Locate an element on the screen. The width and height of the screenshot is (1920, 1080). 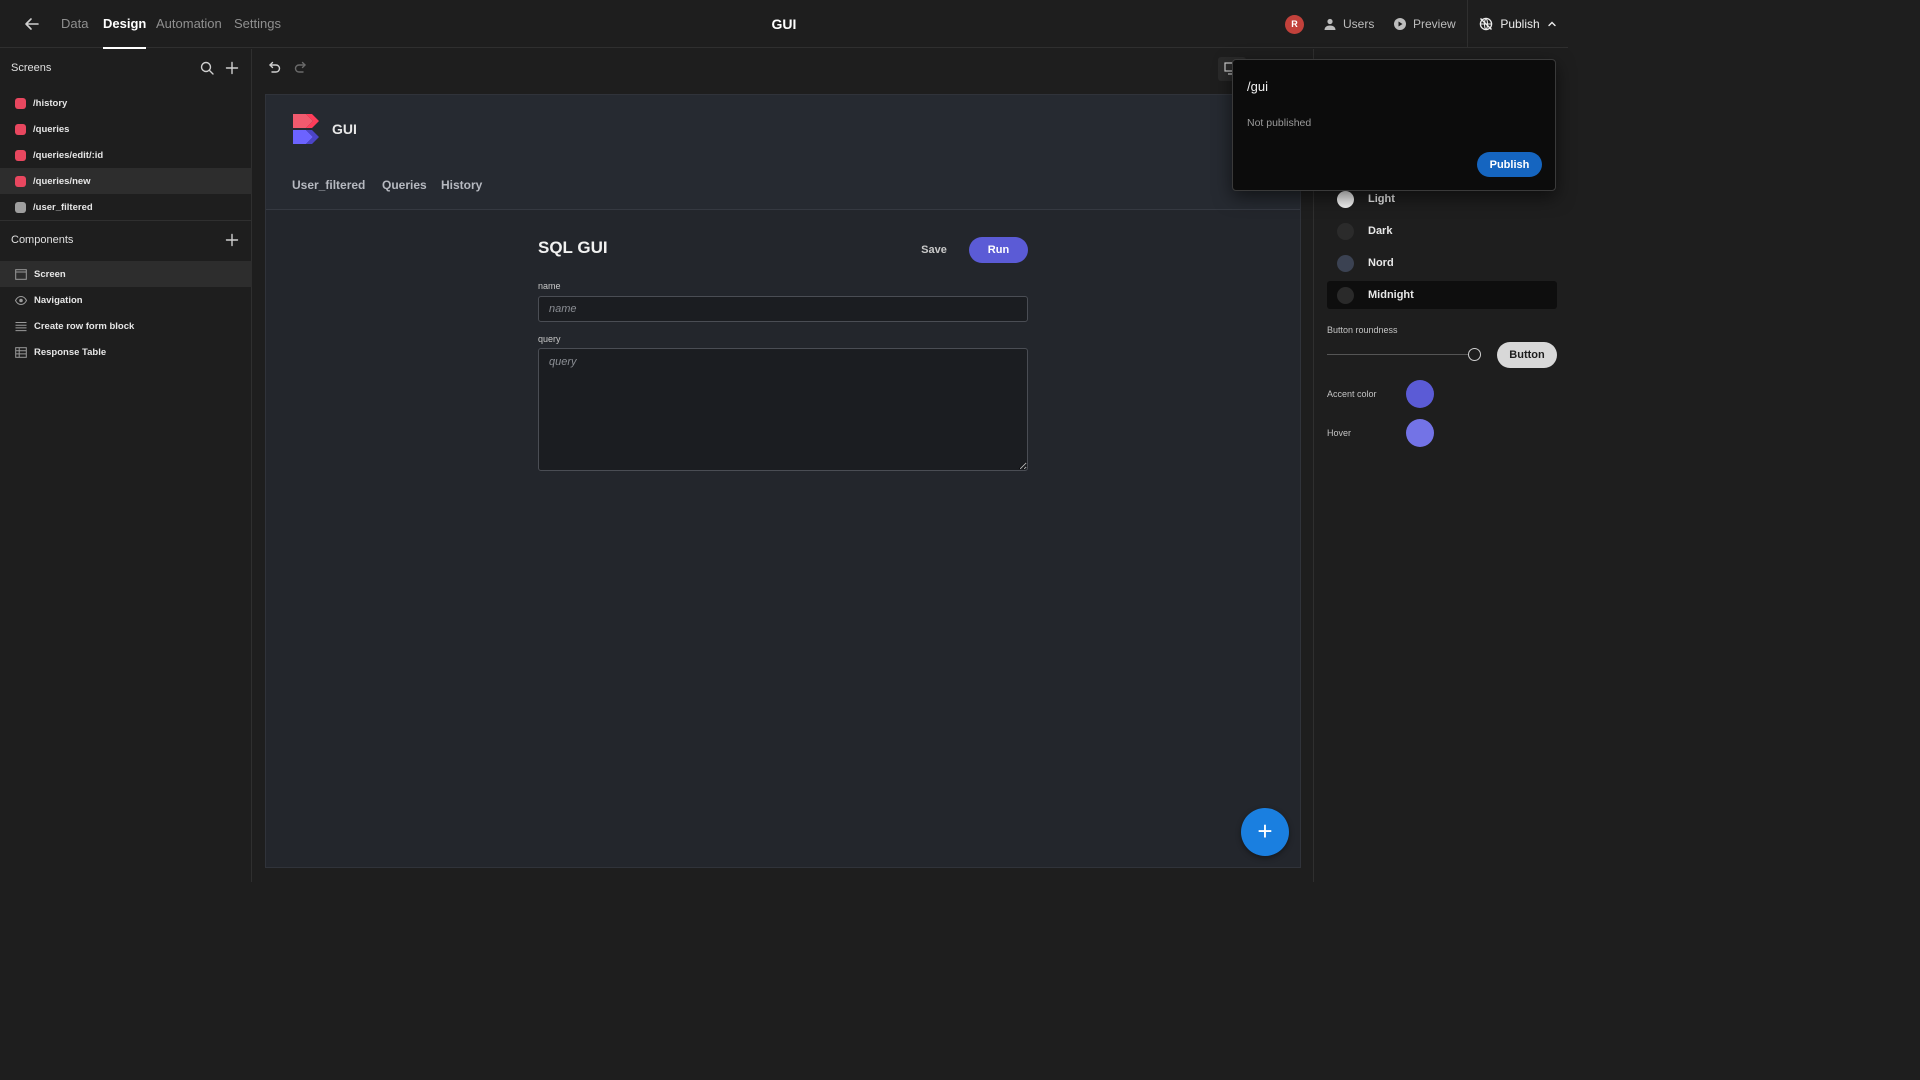
play-circle-icon is located at coordinates (1400, 24).